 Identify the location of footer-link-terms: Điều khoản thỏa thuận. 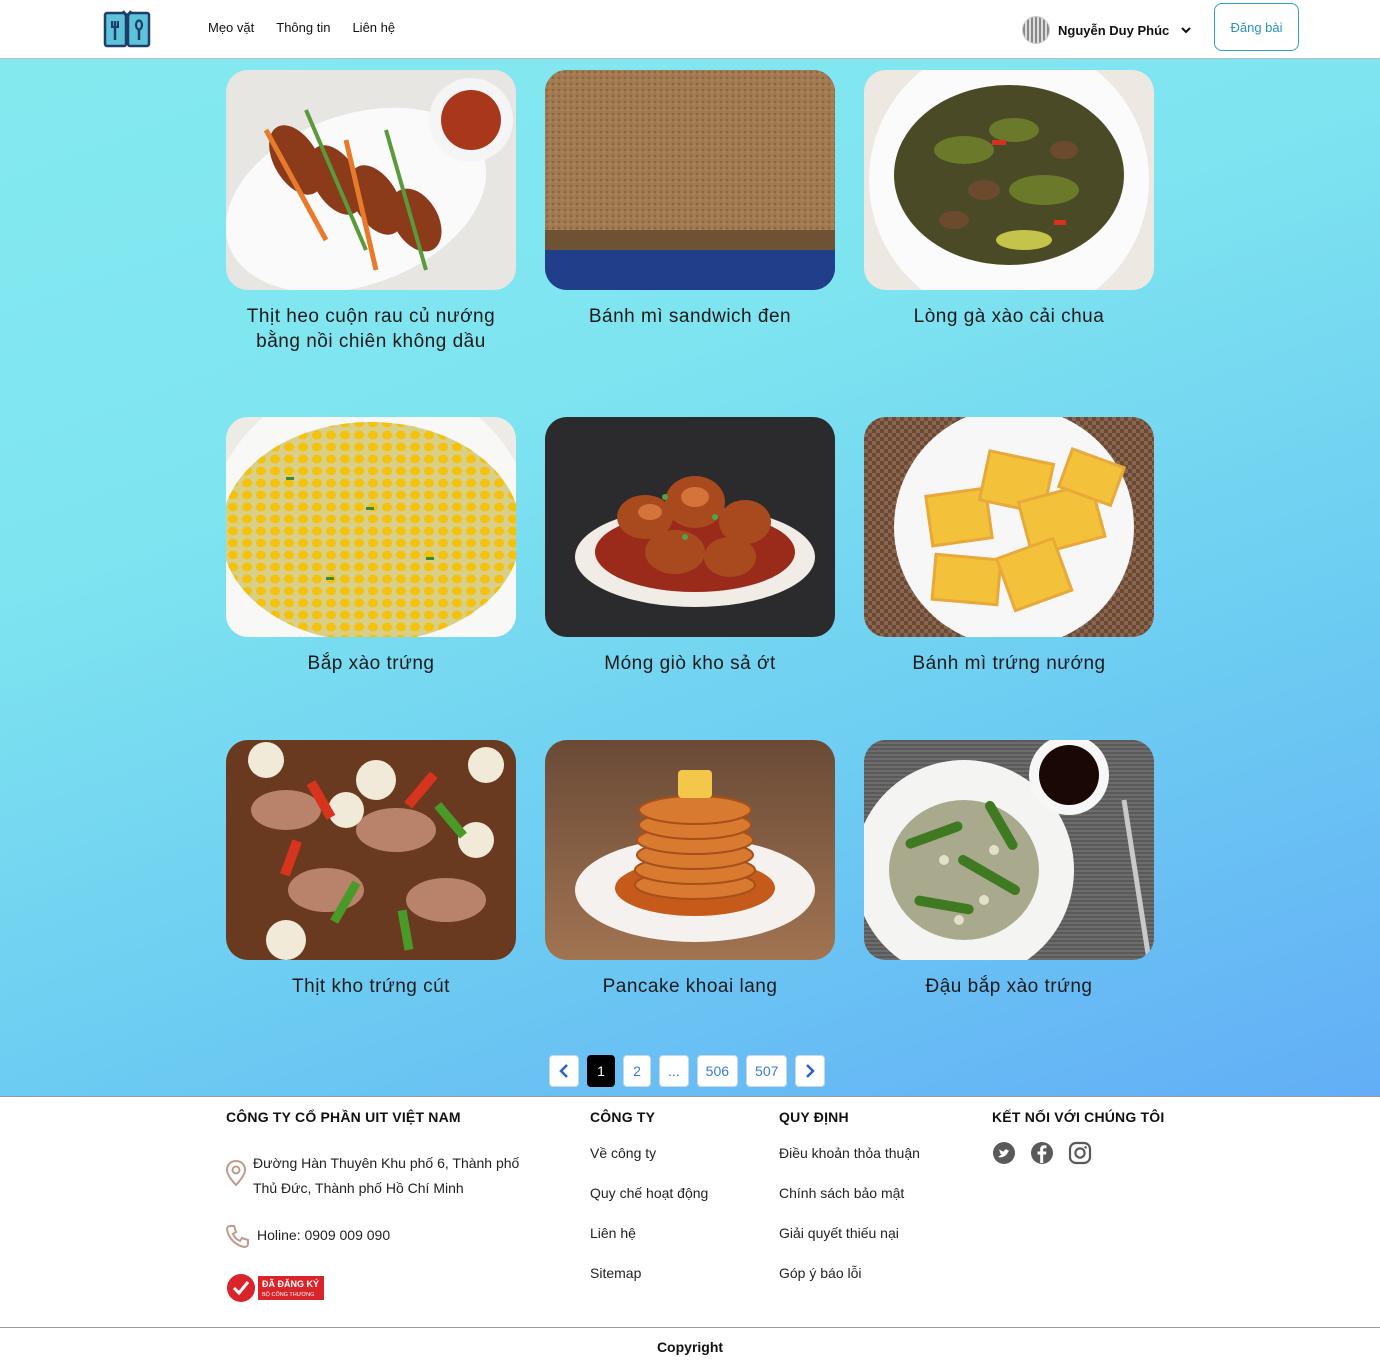
(849, 1153).